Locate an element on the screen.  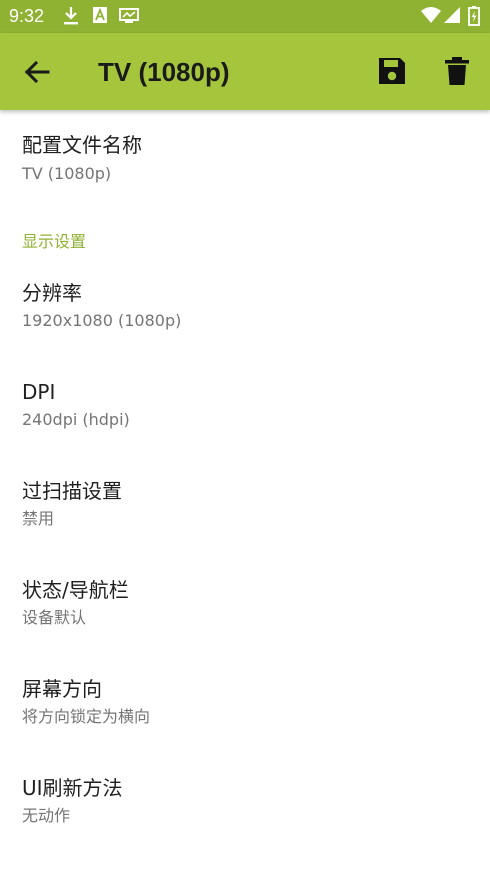
download-icon is located at coordinates (71, 16).